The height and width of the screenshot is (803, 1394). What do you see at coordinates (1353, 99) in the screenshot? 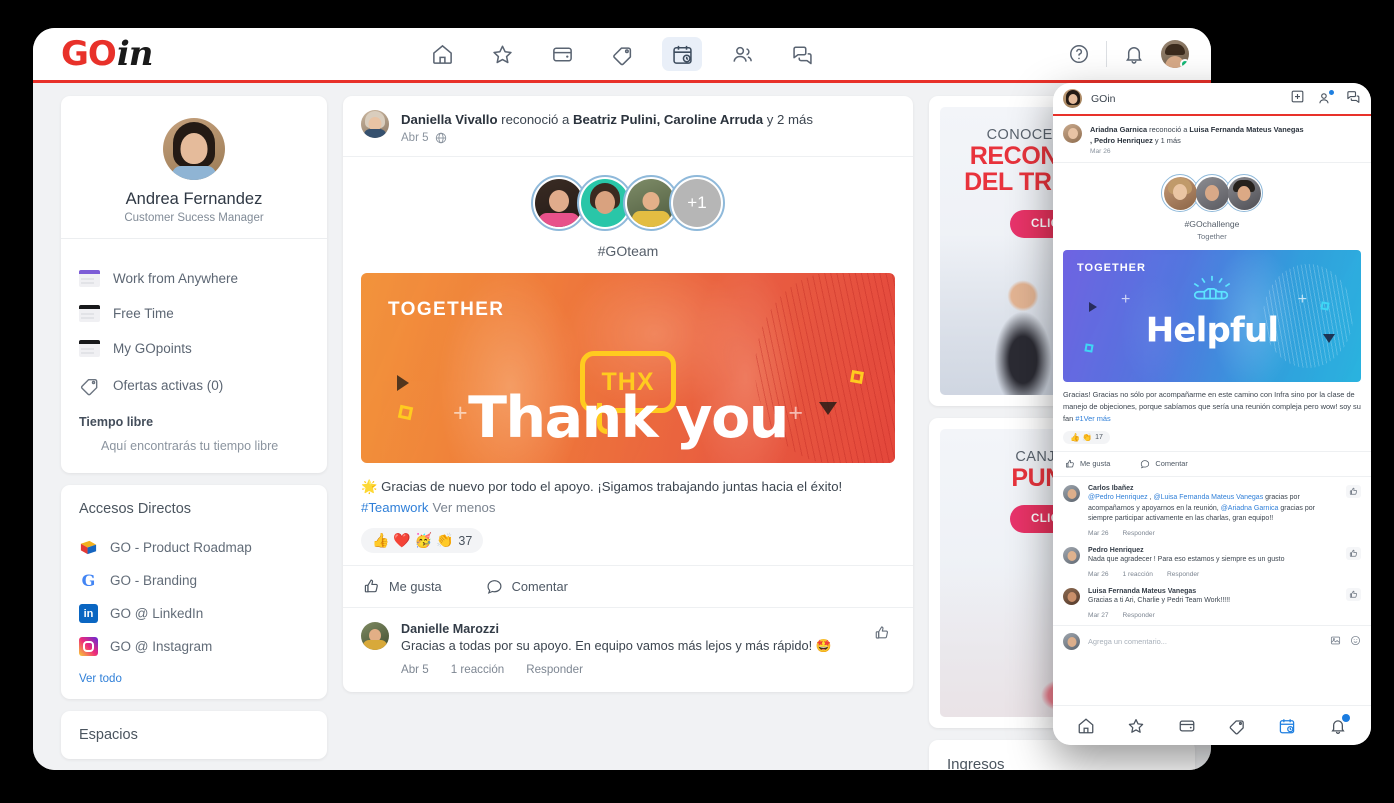
I see `chat-icon` at bounding box center [1353, 99].